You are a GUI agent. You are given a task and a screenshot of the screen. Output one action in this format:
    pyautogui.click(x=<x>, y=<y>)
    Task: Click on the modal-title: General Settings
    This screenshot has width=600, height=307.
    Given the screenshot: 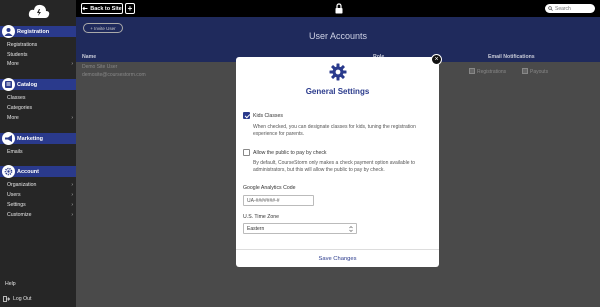 What is the action you would take?
    pyautogui.click(x=337, y=91)
    